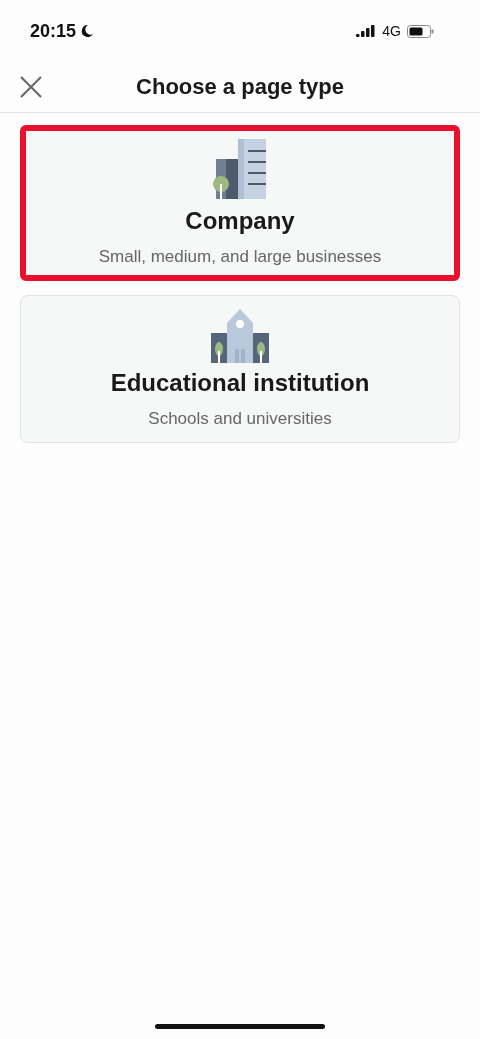 The height and width of the screenshot is (1039, 480). What do you see at coordinates (240, 336) in the screenshot?
I see `school-building-icon` at bounding box center [240, 336].